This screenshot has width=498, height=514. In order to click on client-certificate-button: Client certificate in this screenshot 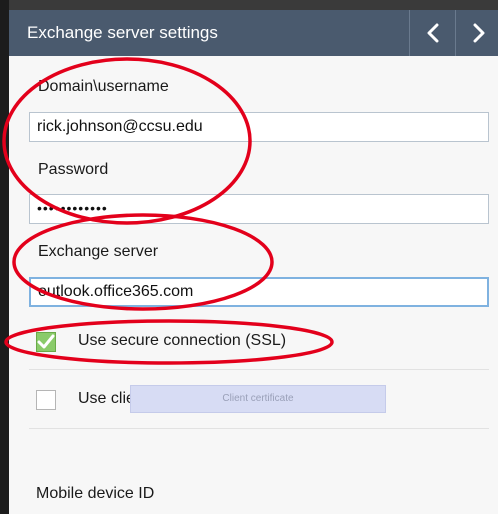, I will do `click(258, 399)`.